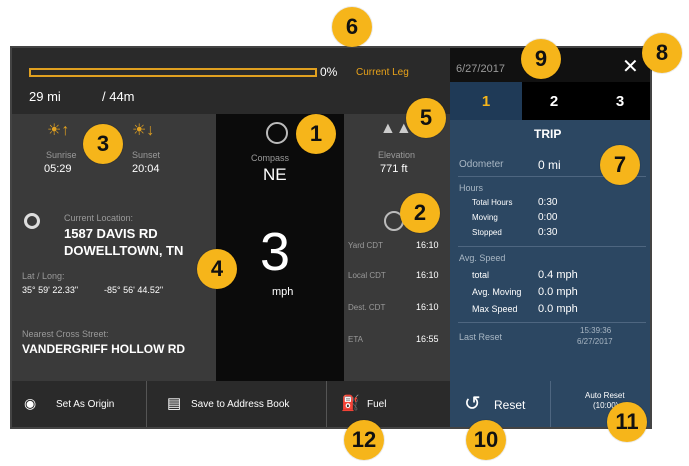 This screenshot has width=689, height=466. What do you see at coordinates (275, 252) in the screenshot?
I see `speed-value: 3` at bounding box center [275, 252].